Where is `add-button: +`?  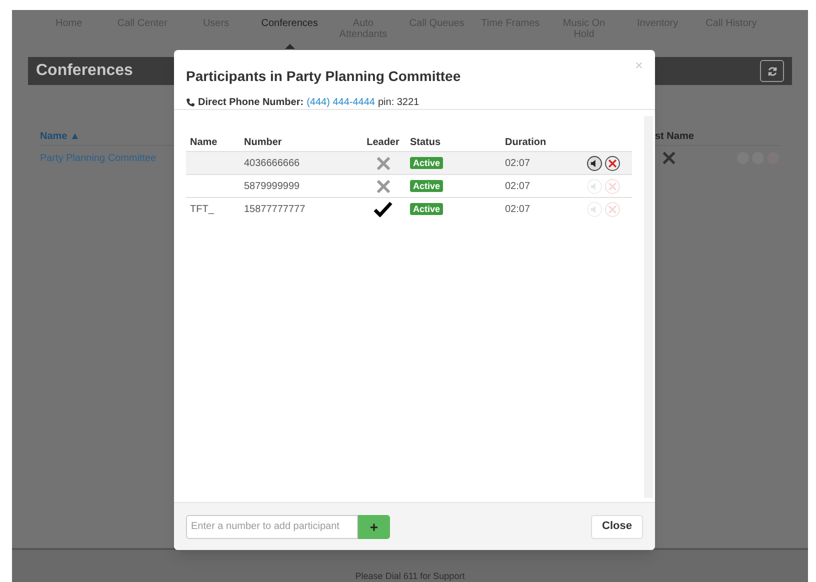
add-button: + is located at coordinates (374, 526).